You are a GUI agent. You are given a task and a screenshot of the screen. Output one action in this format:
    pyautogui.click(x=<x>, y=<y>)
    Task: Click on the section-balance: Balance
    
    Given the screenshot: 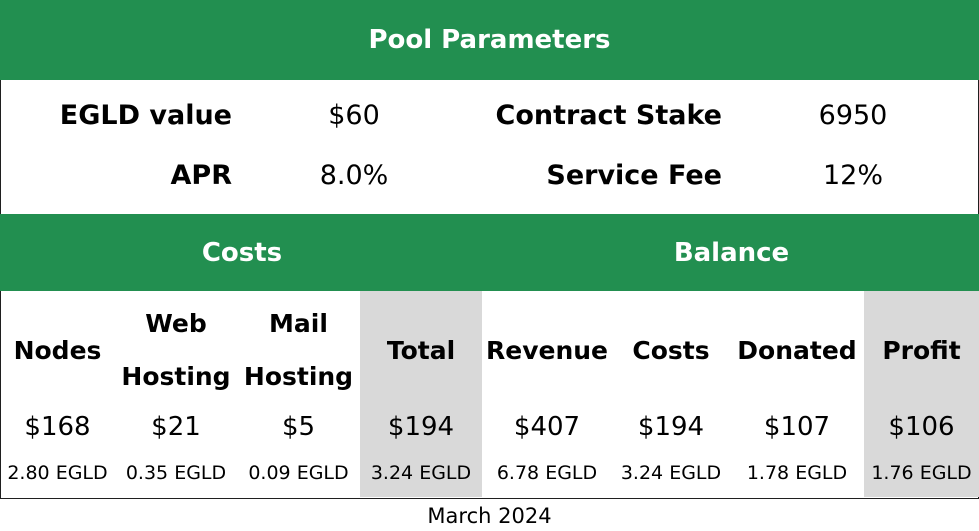 What is the action you would take?
    pyautogui.click(x=731, y=252)
    